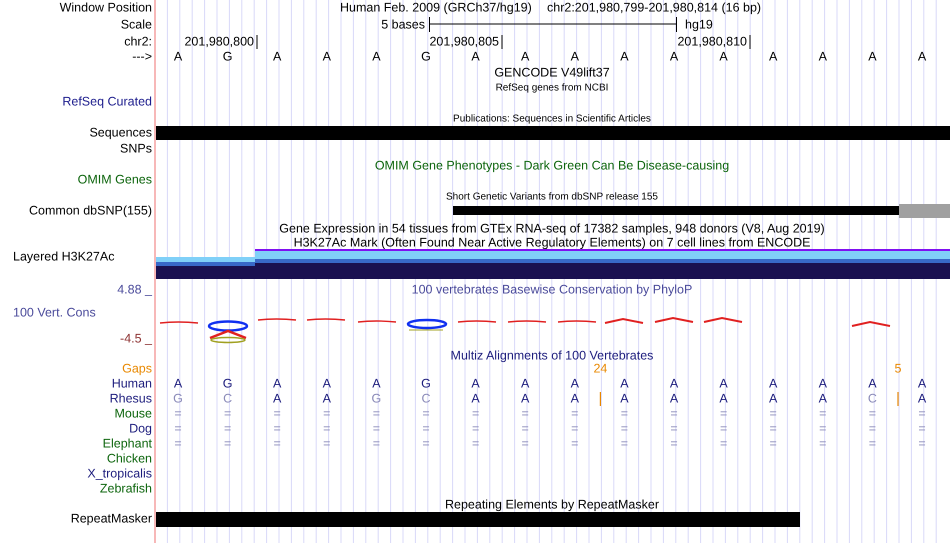  What do you see at coordinates (464, 41) in the screenshot?
I see `coordinate-label: 201,980,805` at bounding box center [464, 41].